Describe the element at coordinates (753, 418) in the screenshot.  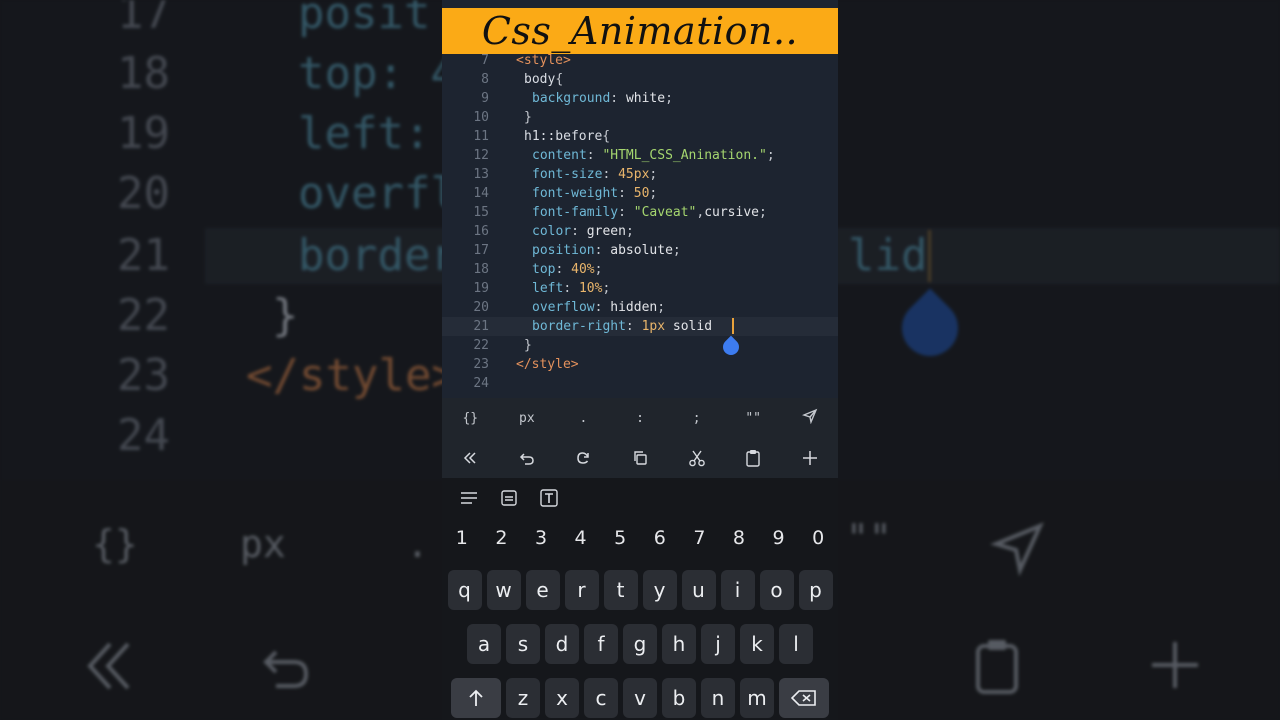
I see `symbol-key-quotes: ""` at that location.